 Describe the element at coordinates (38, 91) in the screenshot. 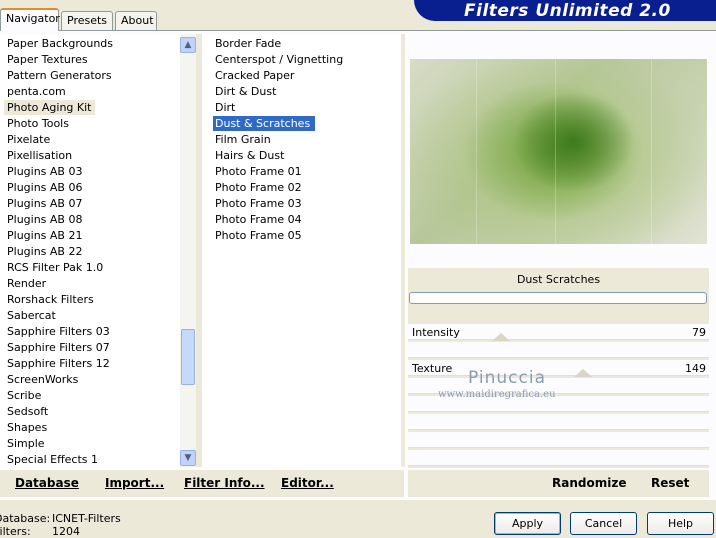

I see `category-item: penta.com` at that location.